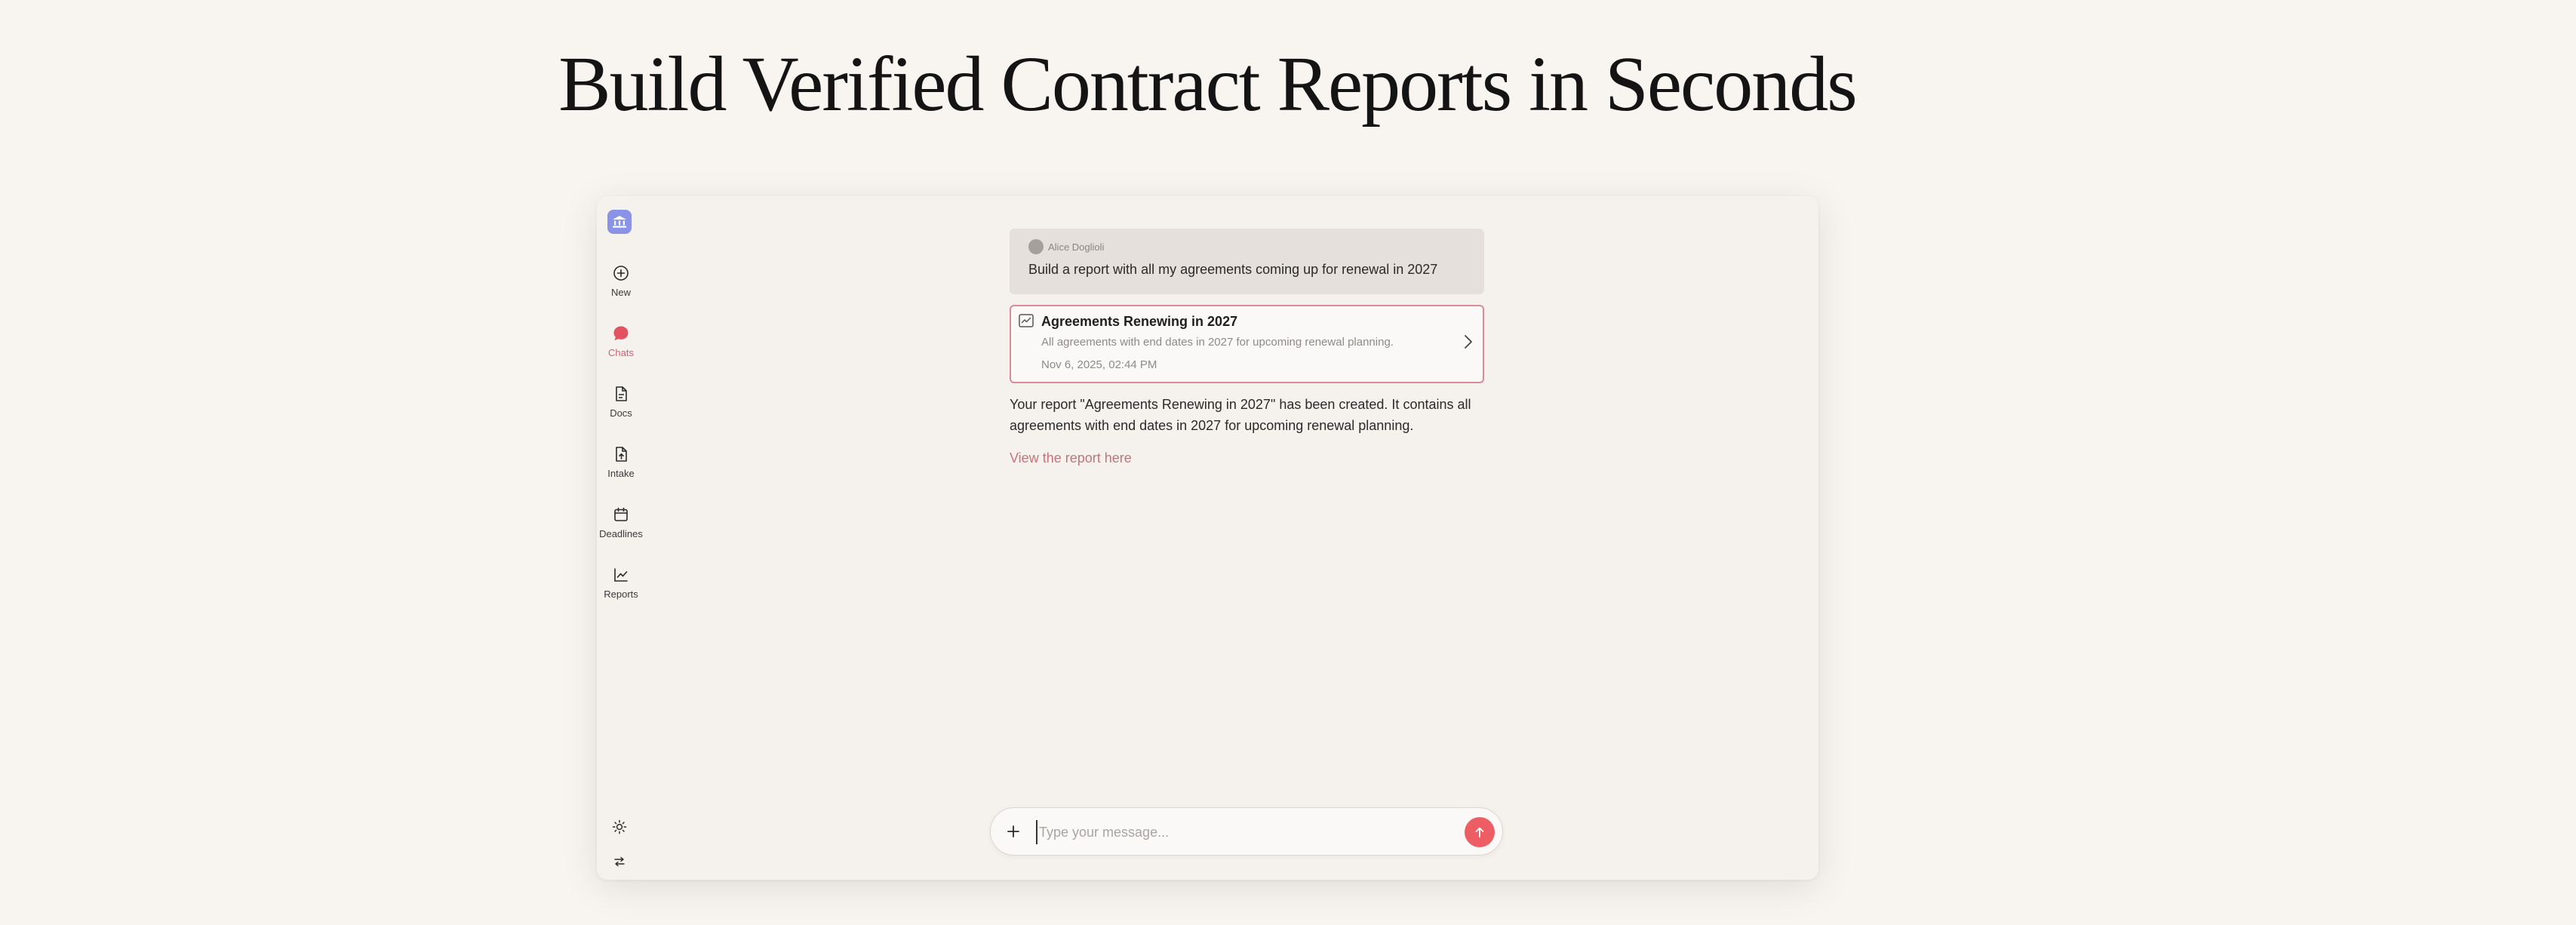 The image size is (2576, 925). I want to click on report-chart-icon, so click(1026, 323).